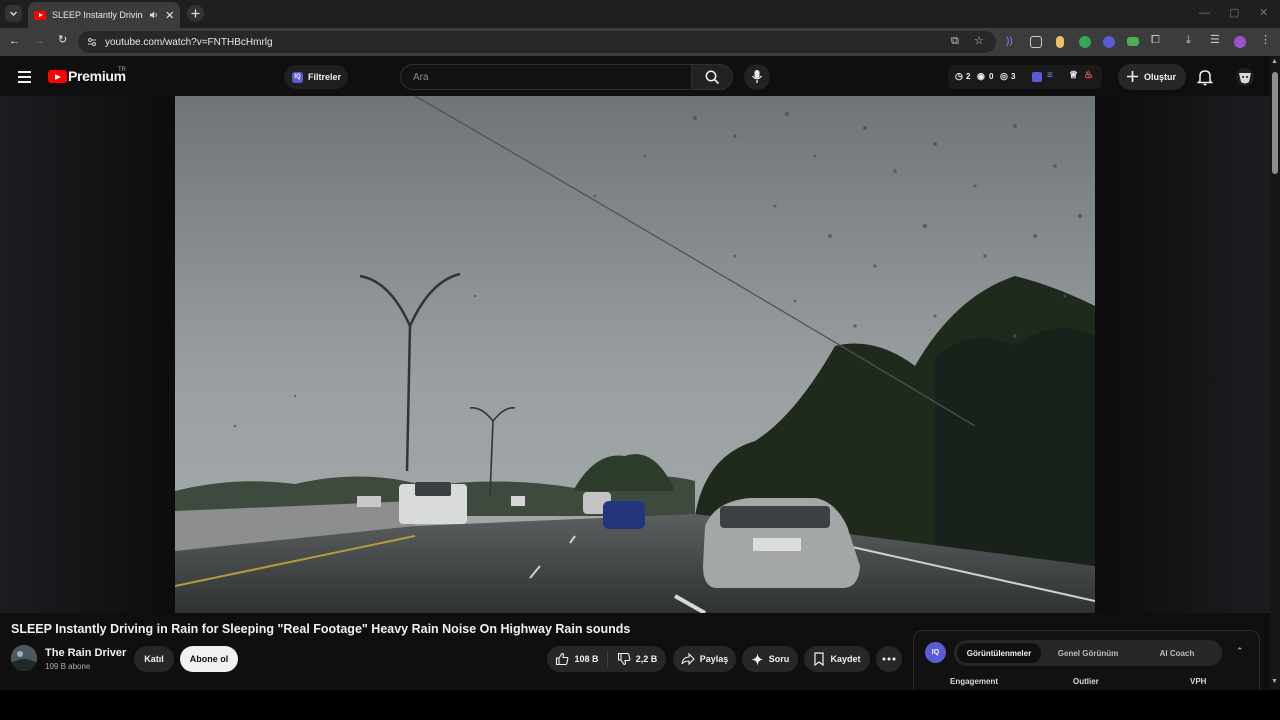 The height and width of the screenshot is (720, 1280). Describe the element at coordinates (640, 705) in the screenshot. I see `taskbar-strip` at that location.